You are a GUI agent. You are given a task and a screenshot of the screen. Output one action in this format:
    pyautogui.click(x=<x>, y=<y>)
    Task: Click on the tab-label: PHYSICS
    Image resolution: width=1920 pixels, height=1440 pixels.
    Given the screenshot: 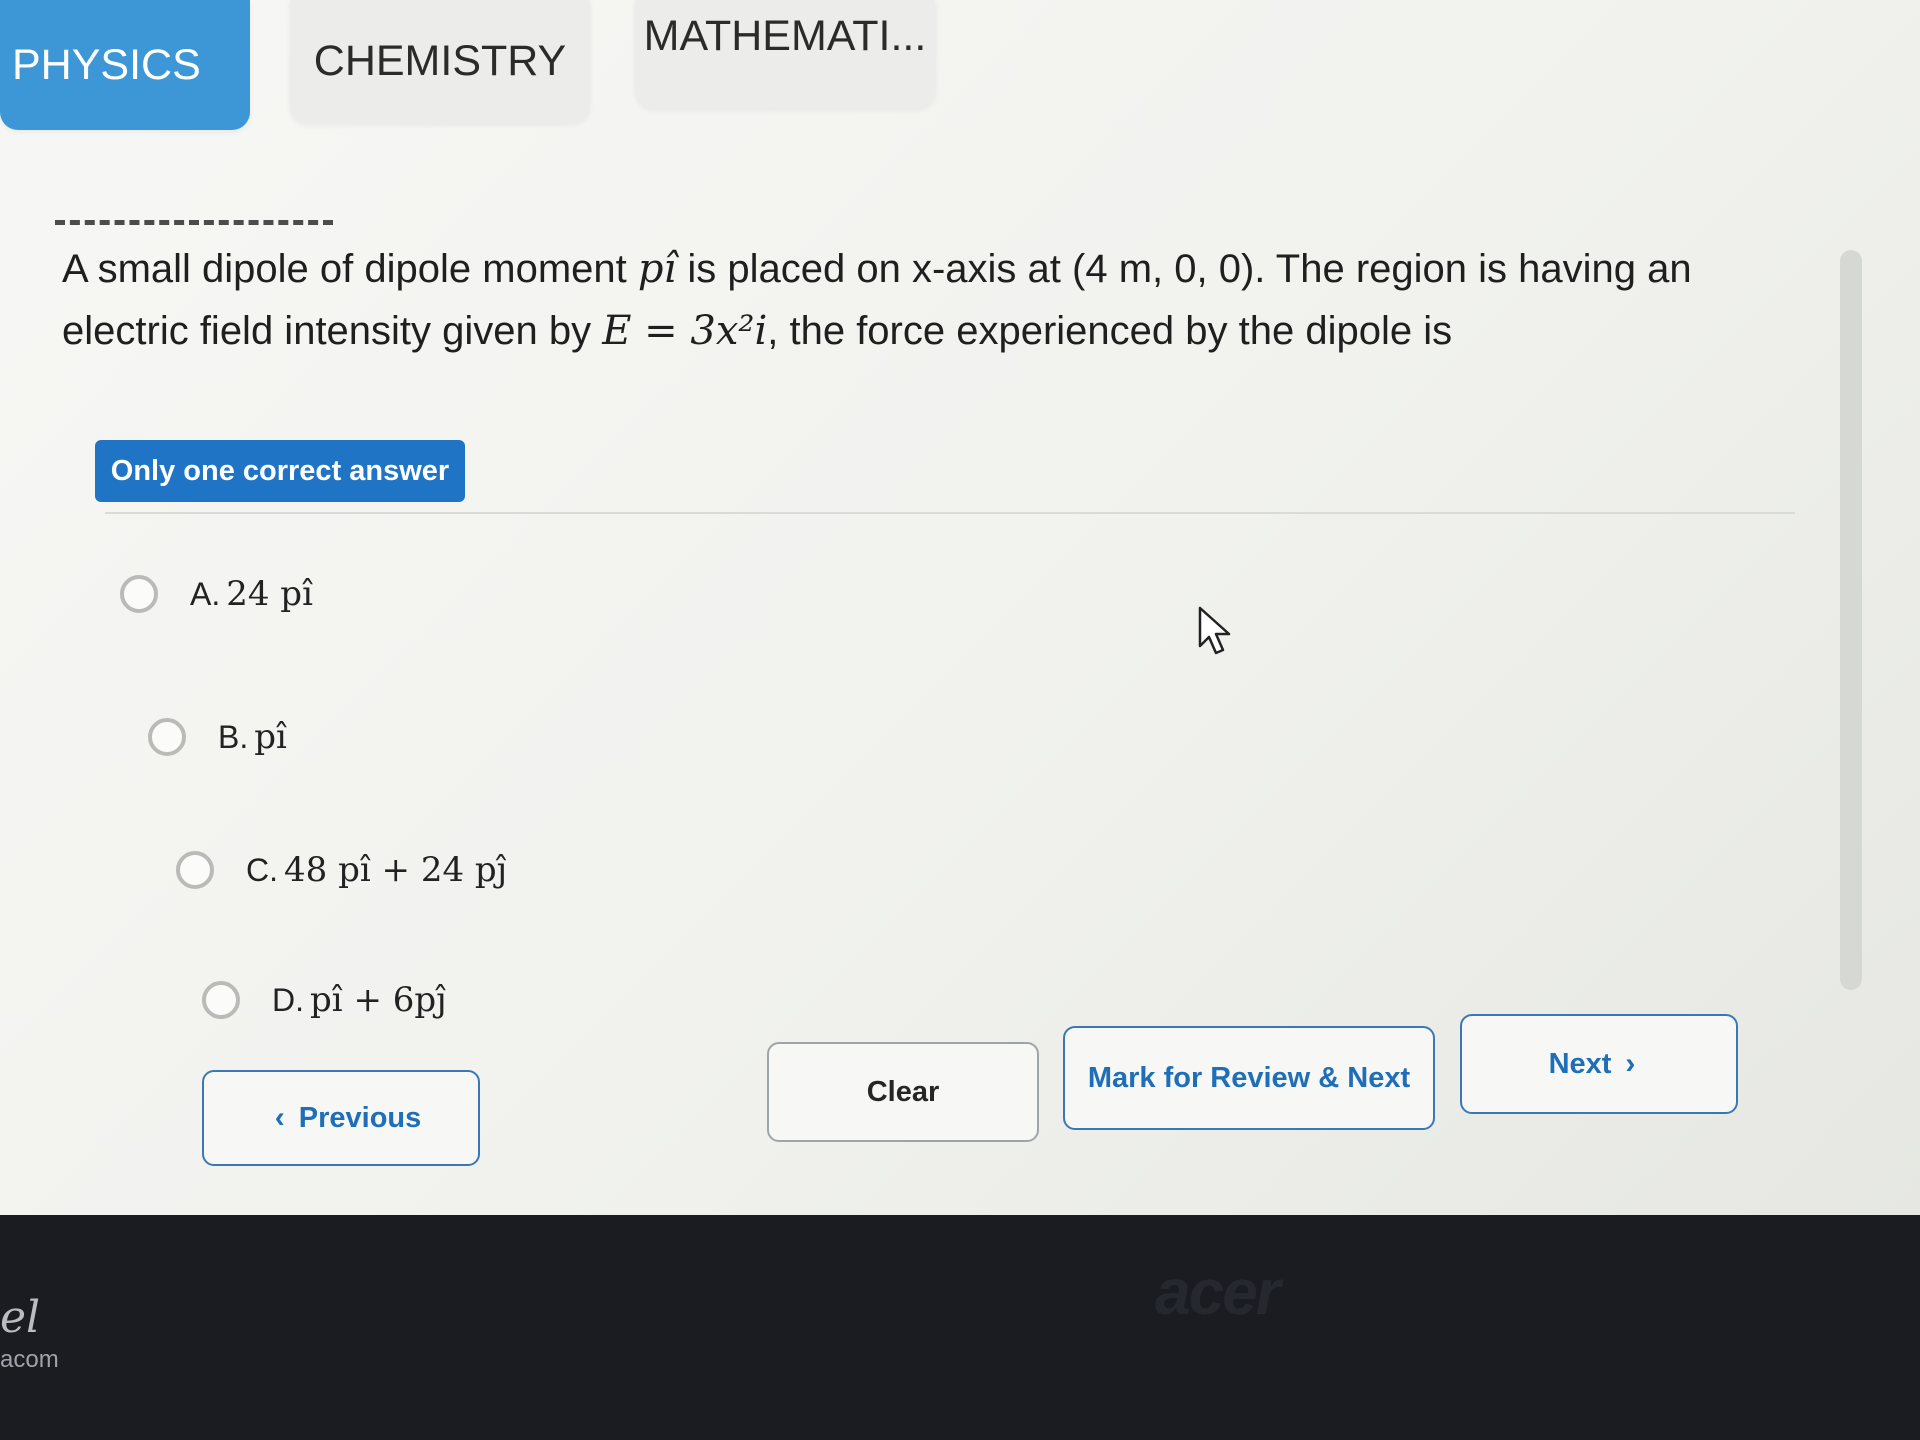 What is the action you would take?
    pyautogui.click(x=106, y=64)
    